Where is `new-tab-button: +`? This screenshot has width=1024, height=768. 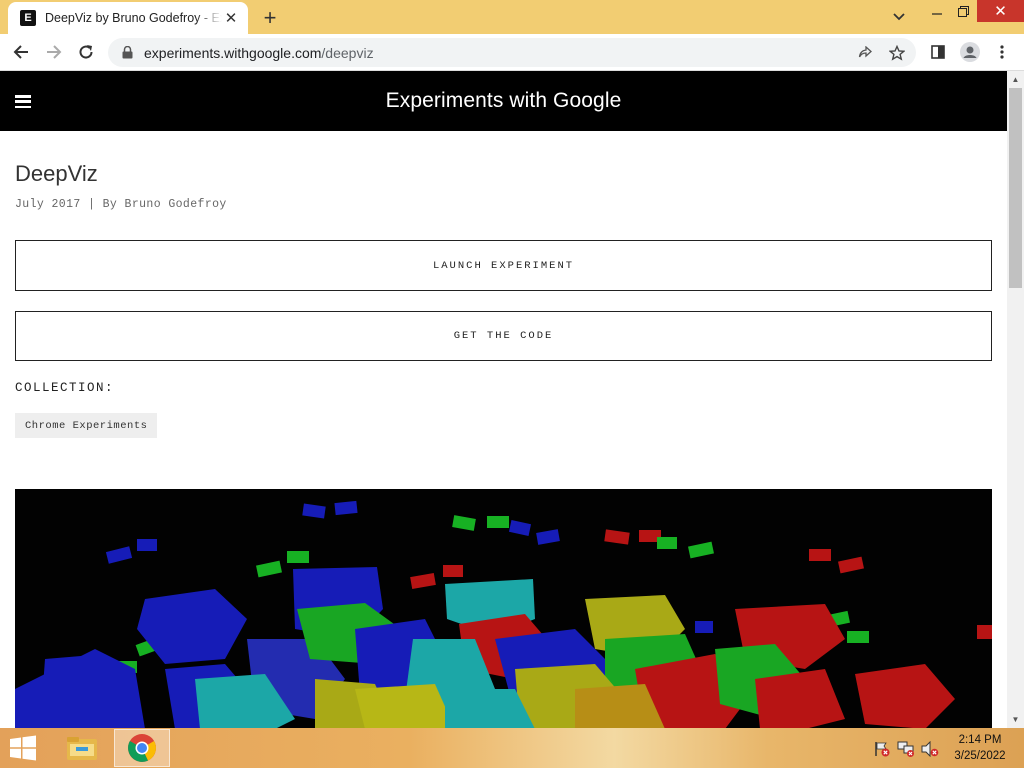 new-tab-button: + is located at coordinates (270, 18).